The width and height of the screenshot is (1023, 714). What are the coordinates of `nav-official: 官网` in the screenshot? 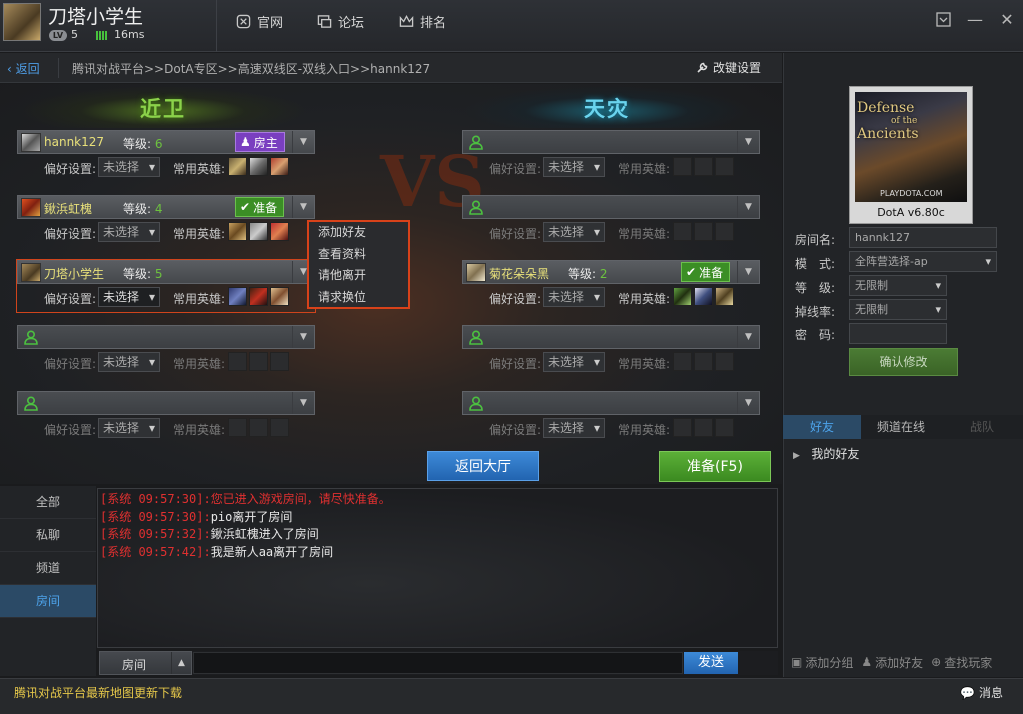 It's located at (259, 21).